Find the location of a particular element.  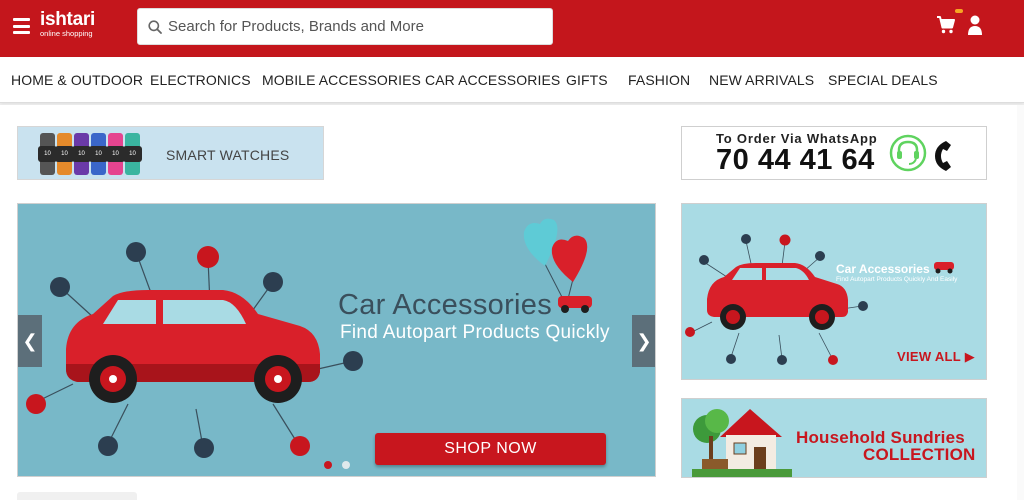

nav-item-electronics: ELECTRONICS is located at coordinates (200, 80).